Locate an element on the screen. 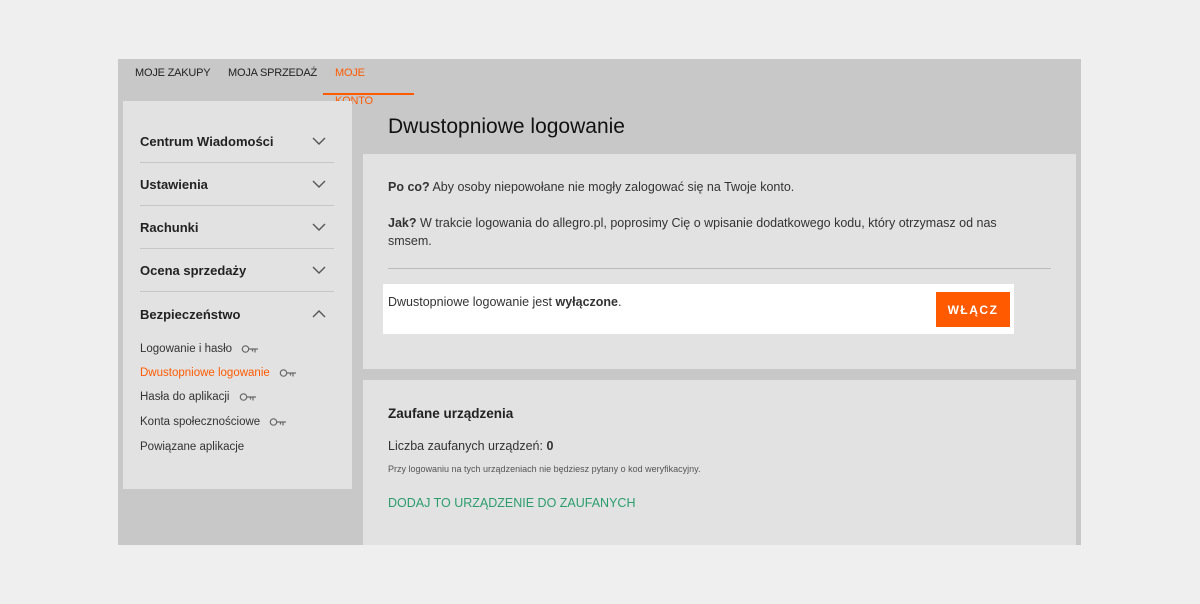 This screenshot has width=1200, height=604. sidebar-section-centrum-wiadomosci: Centrum Wiadomości is located at coordinates (237, 141).